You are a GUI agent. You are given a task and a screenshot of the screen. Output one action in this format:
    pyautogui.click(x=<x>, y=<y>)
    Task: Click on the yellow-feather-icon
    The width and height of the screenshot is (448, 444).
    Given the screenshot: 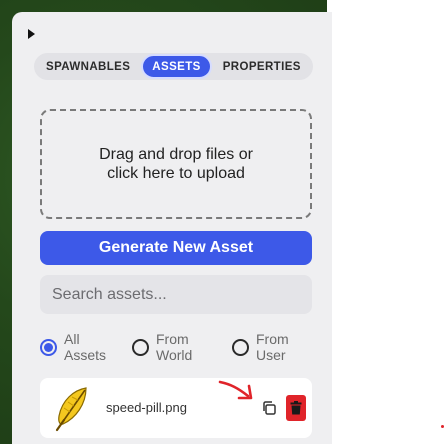 What is the action you would take?
    pyautogui.click(x=71, y=409)
    